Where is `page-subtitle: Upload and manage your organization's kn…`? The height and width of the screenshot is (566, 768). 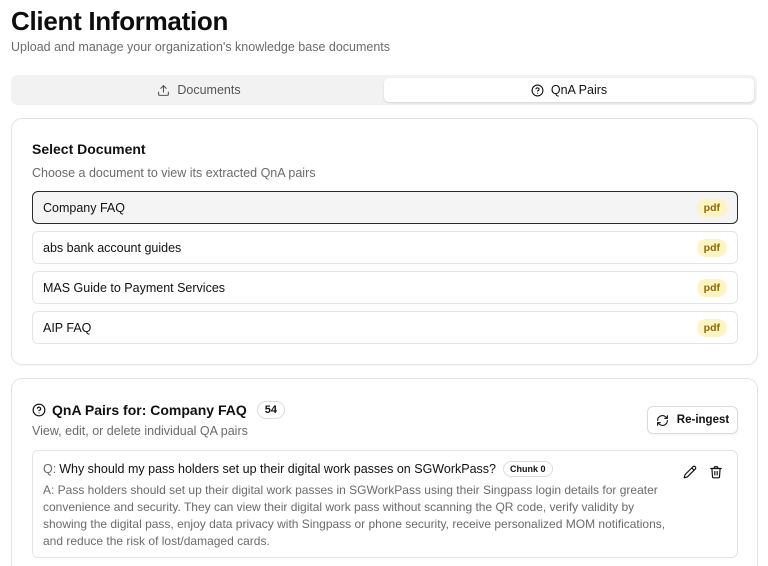 page-subtitle: Upload and manage your organization's kn… is located at coordinates (201, 47).